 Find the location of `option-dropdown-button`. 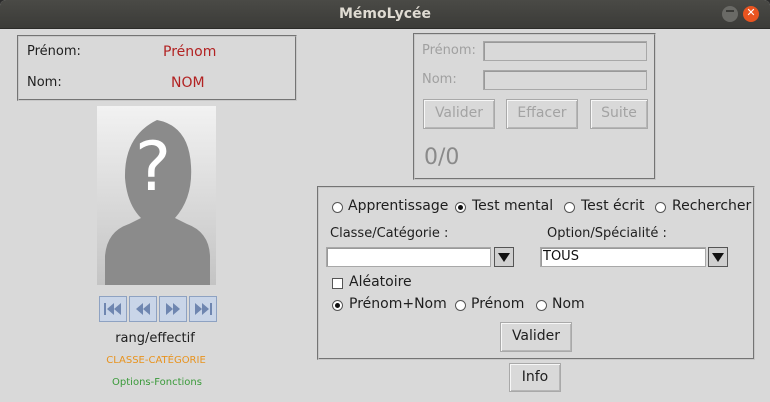

option-dropdown-button is located at coordinates (718, 257).